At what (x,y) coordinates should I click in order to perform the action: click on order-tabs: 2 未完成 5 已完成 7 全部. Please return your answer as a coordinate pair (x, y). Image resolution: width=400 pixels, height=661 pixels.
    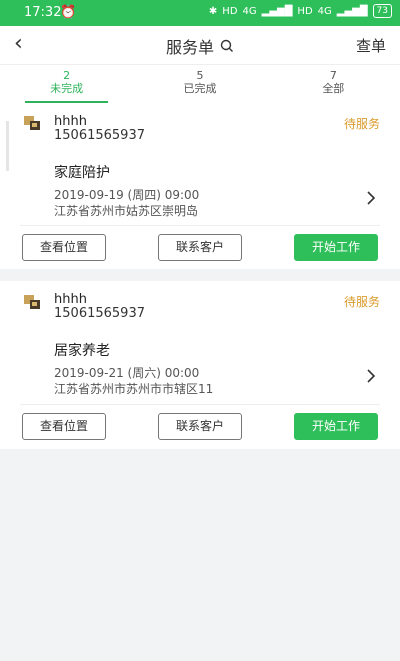
    Looking at the image, I should click on (200, 84).